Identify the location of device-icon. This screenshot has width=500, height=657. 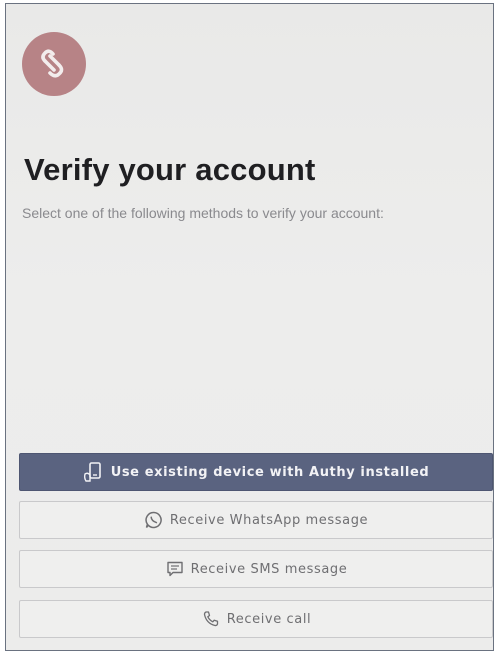
(94, 472).